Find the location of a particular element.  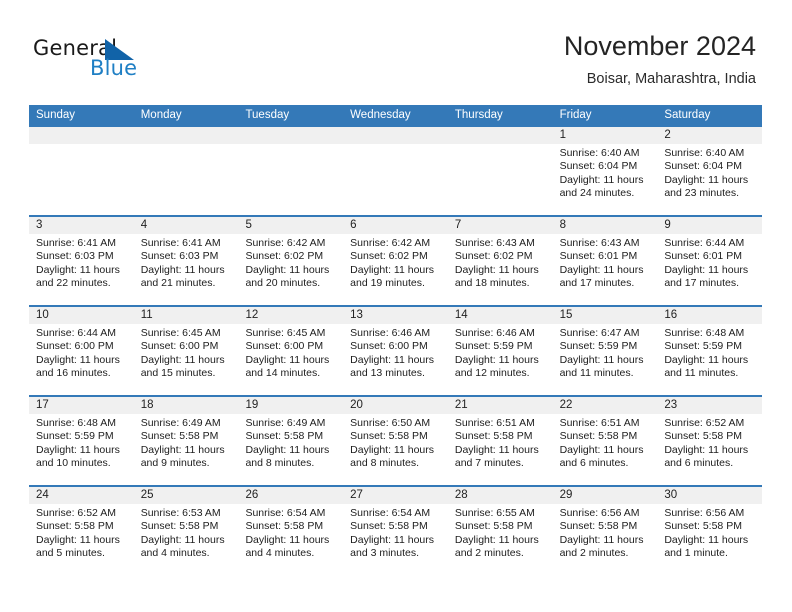

weekday-header-tuesday: Tuesday is located at coordinates (267, 115).